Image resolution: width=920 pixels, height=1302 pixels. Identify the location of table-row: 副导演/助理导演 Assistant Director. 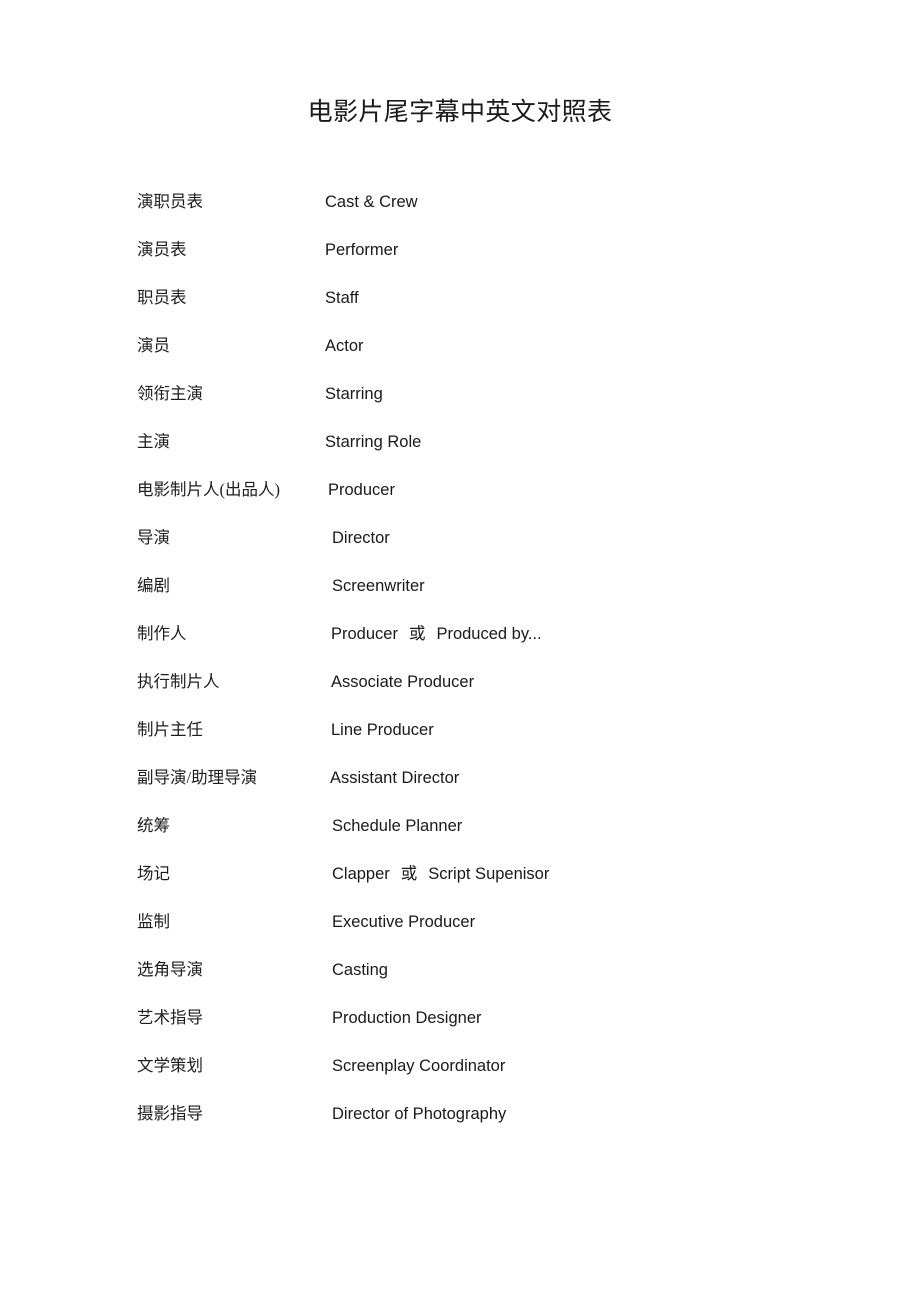
(460, 786).